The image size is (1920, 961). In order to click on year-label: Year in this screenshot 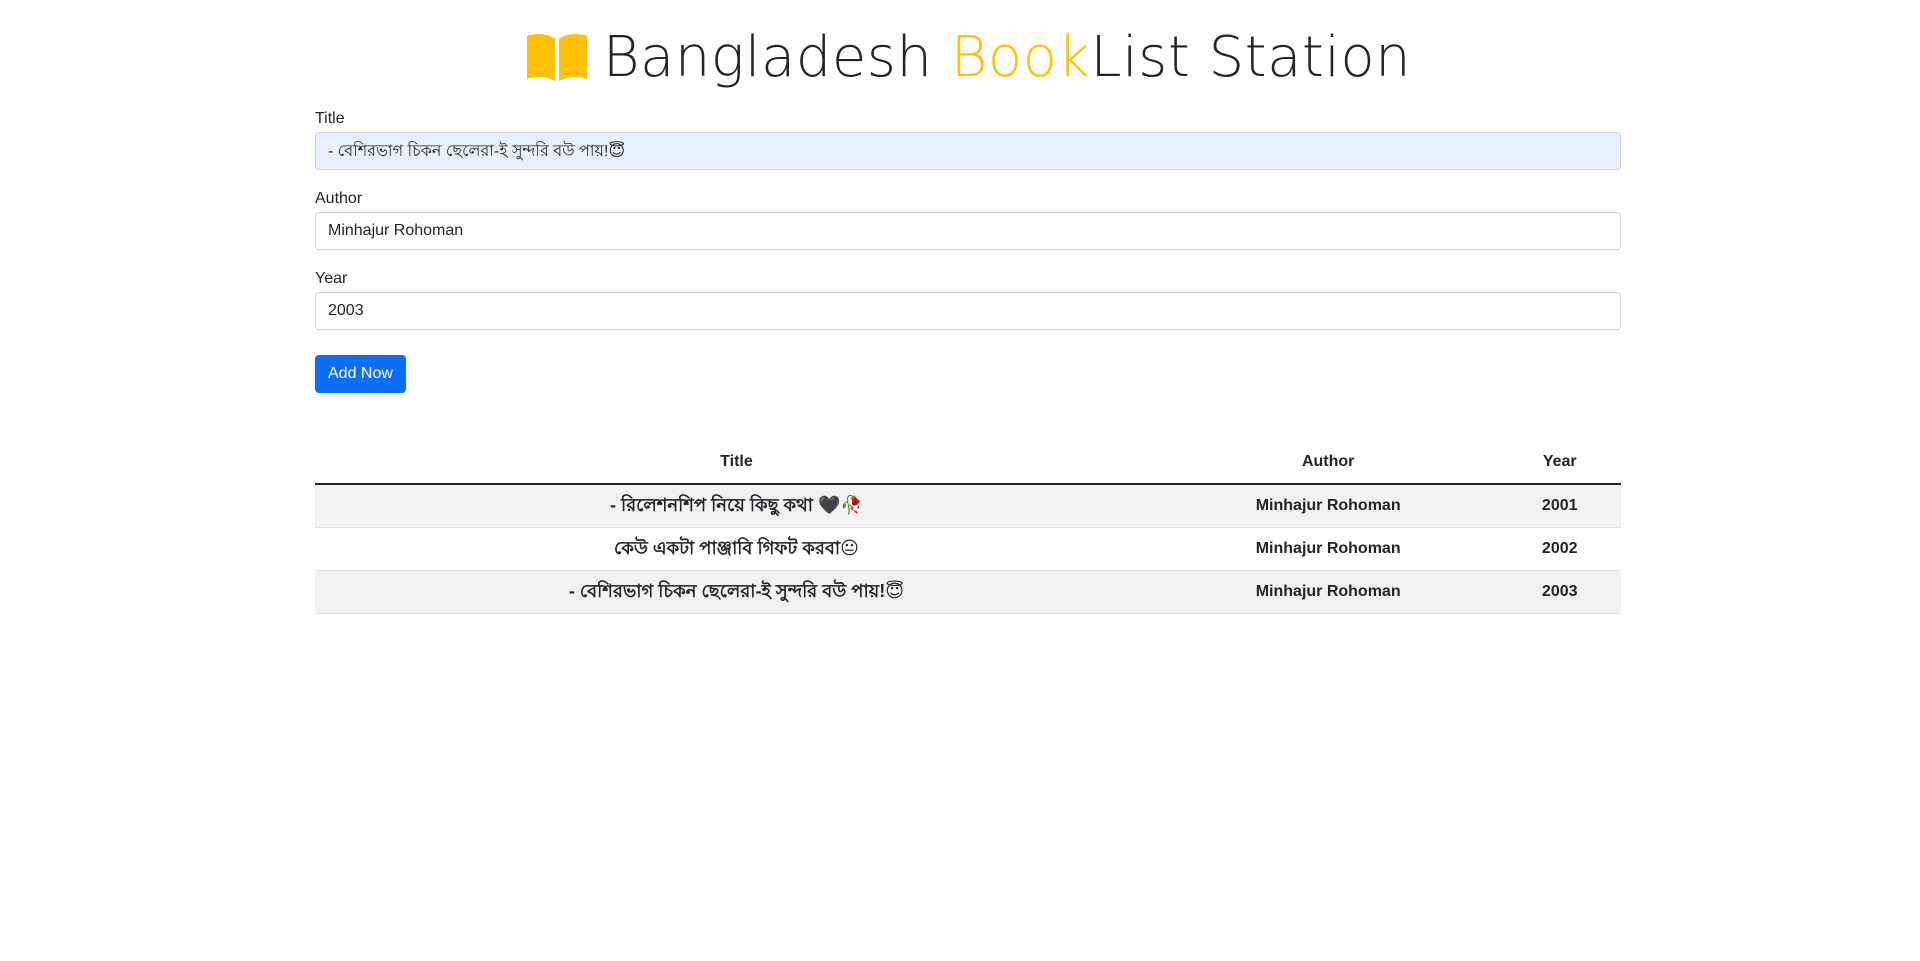, I will do `click(331, 278)`.